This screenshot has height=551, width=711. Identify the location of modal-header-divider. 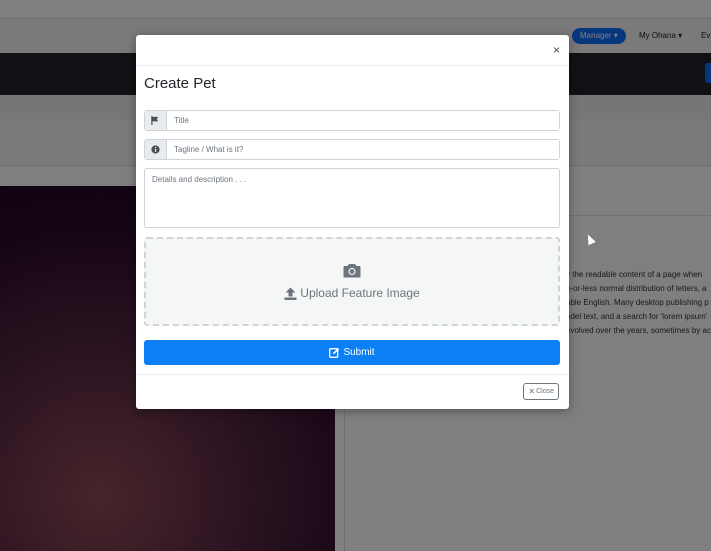
(352, 65).